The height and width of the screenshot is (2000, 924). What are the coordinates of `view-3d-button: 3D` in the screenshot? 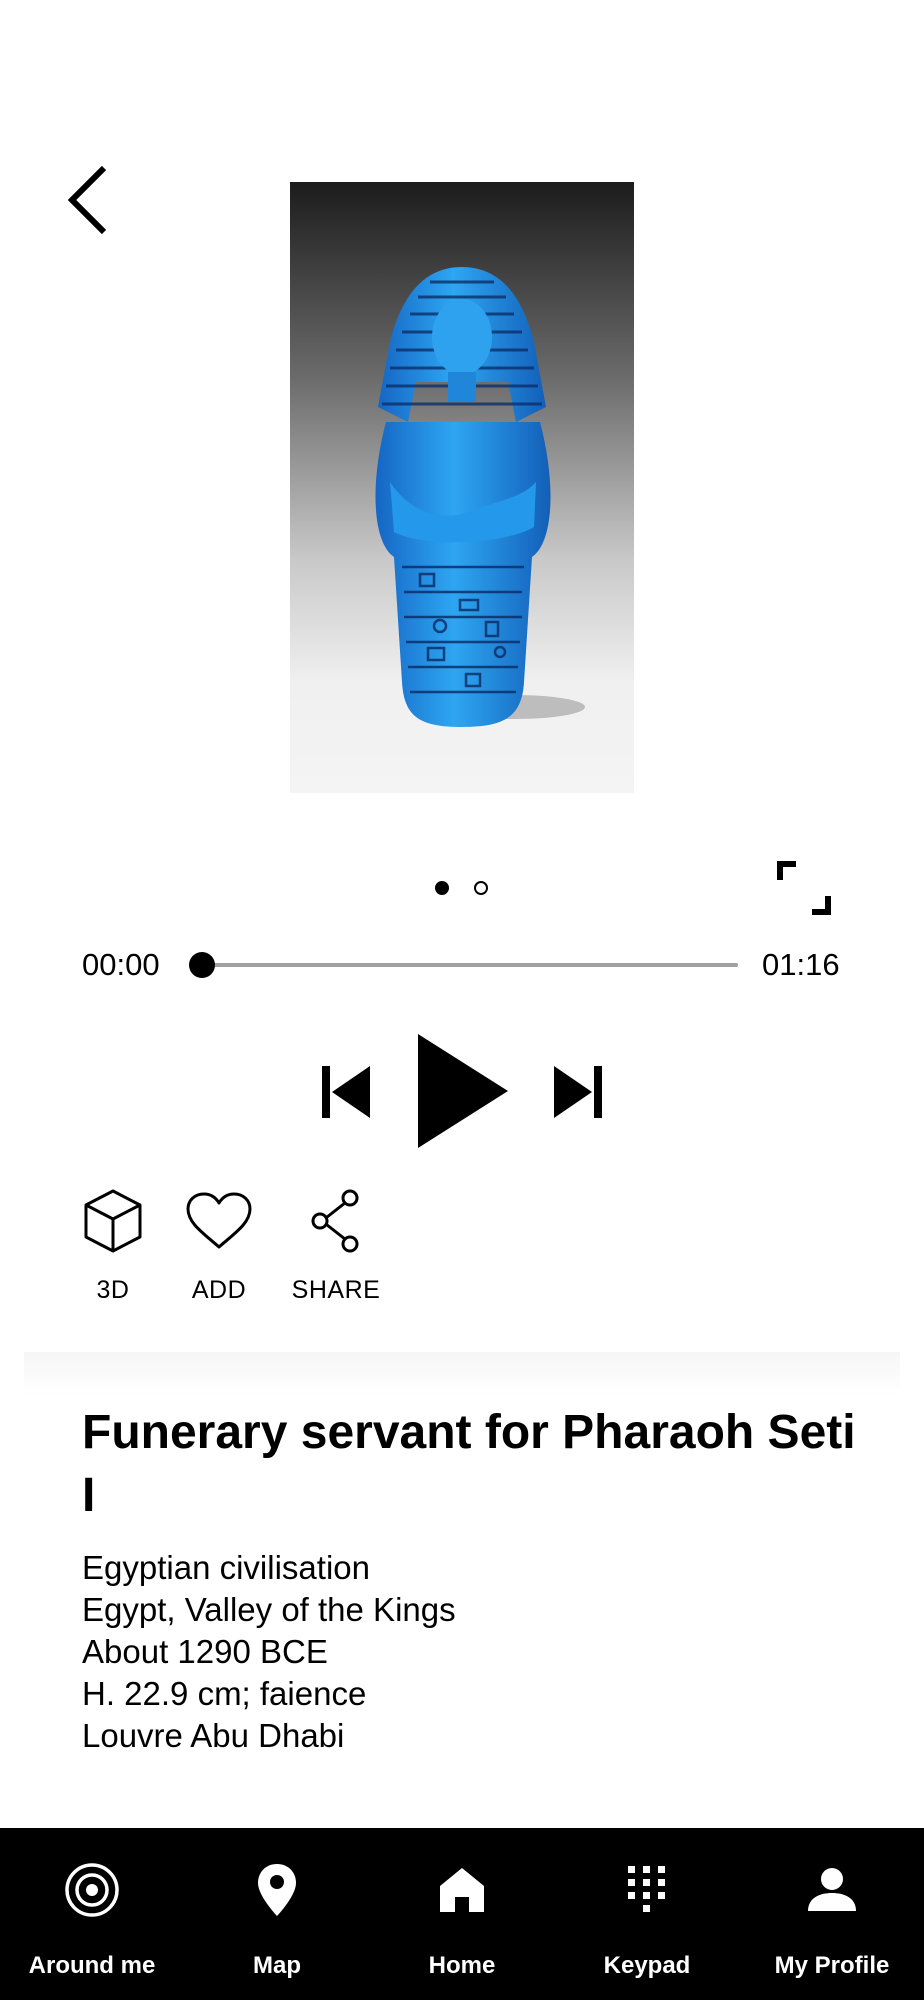 It's located at (113, 1245).